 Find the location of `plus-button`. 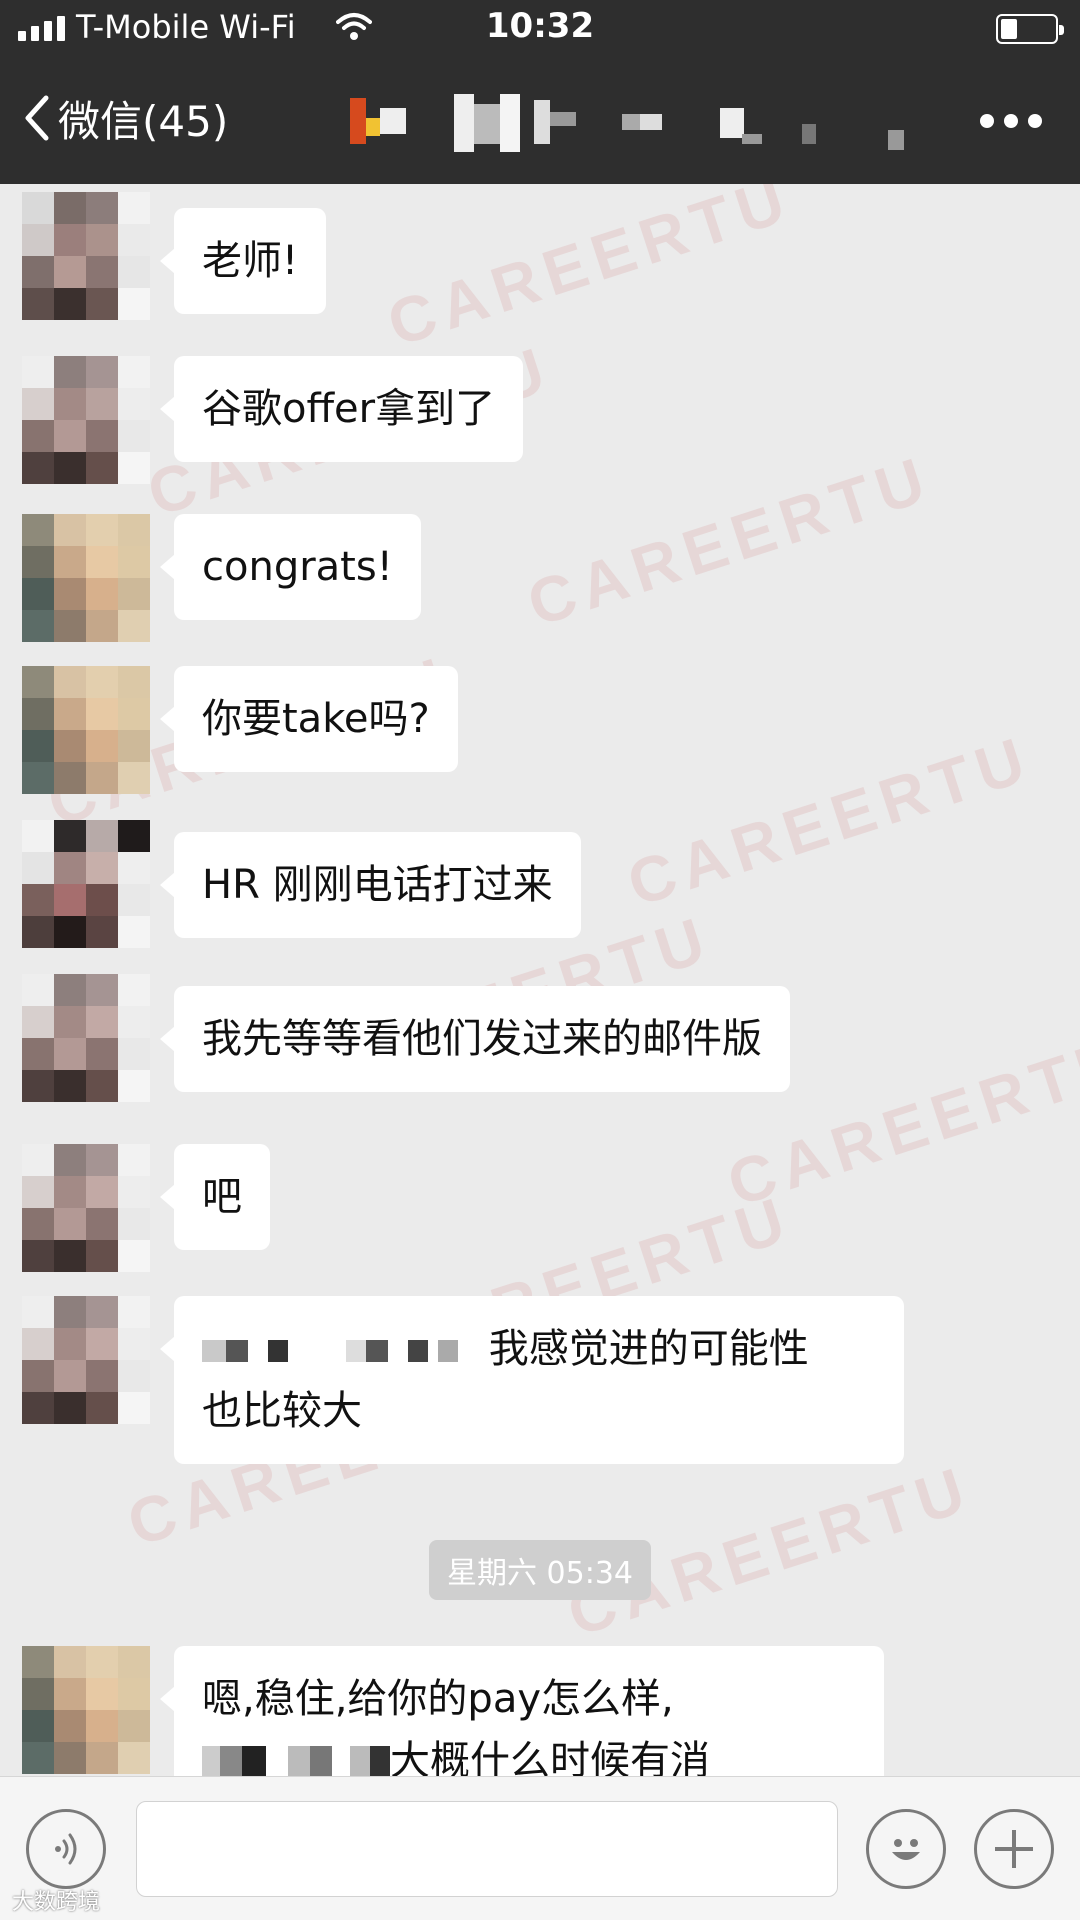

plus-button is located at coordinates (1014, 1849).